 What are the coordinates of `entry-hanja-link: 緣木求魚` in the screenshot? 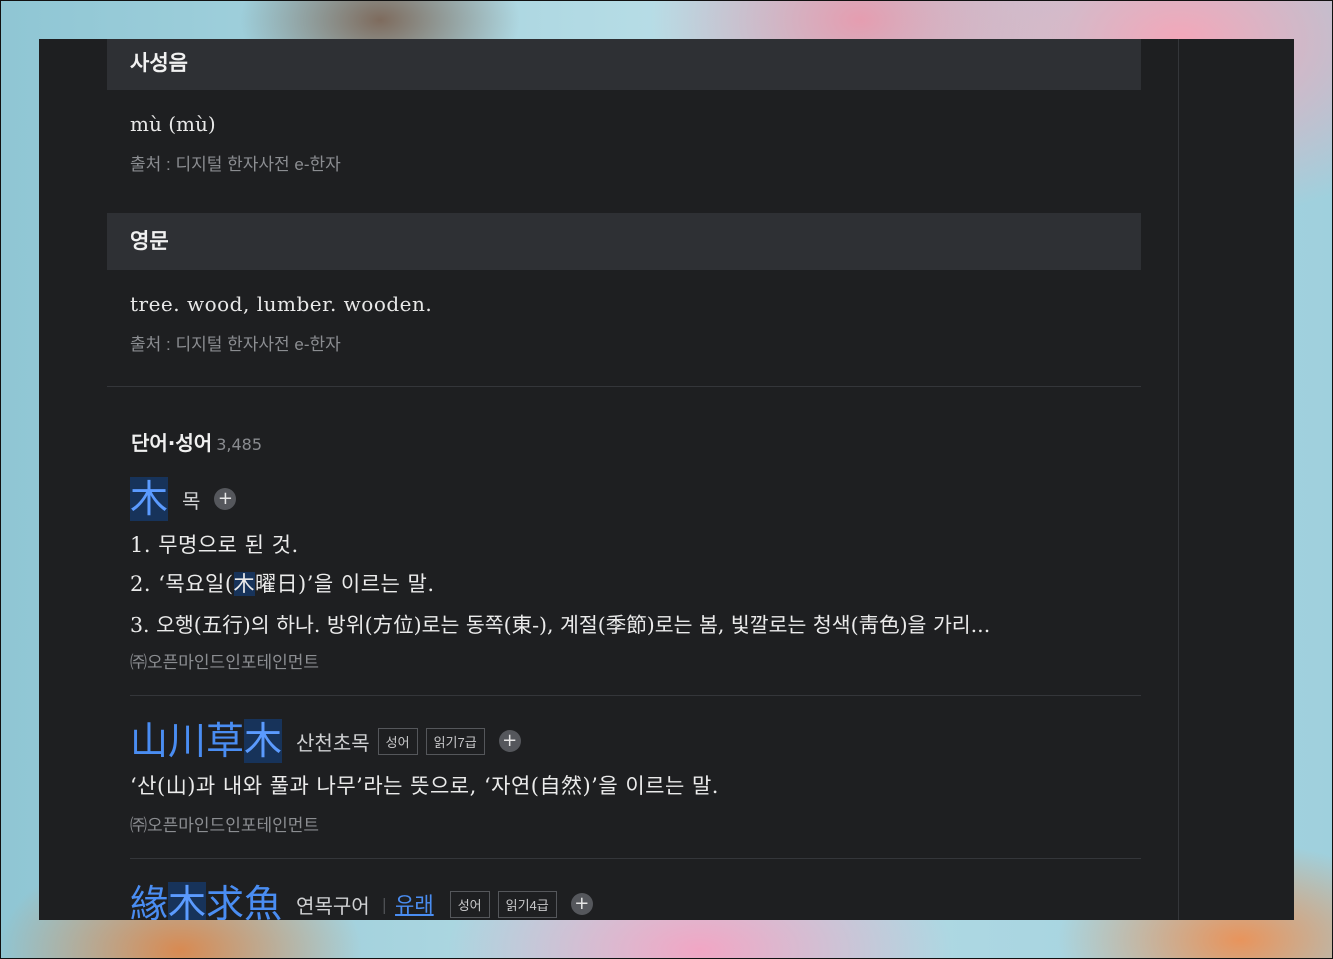 It's located at (206, 901).